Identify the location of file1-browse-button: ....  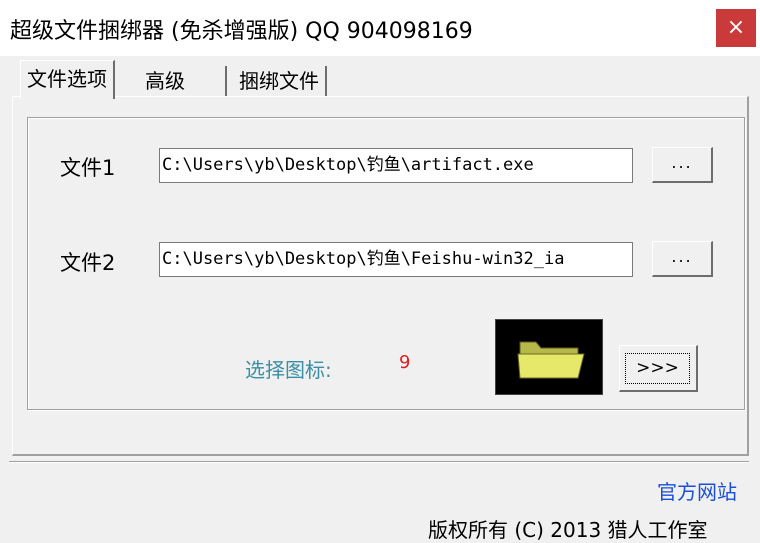
(682, 165).